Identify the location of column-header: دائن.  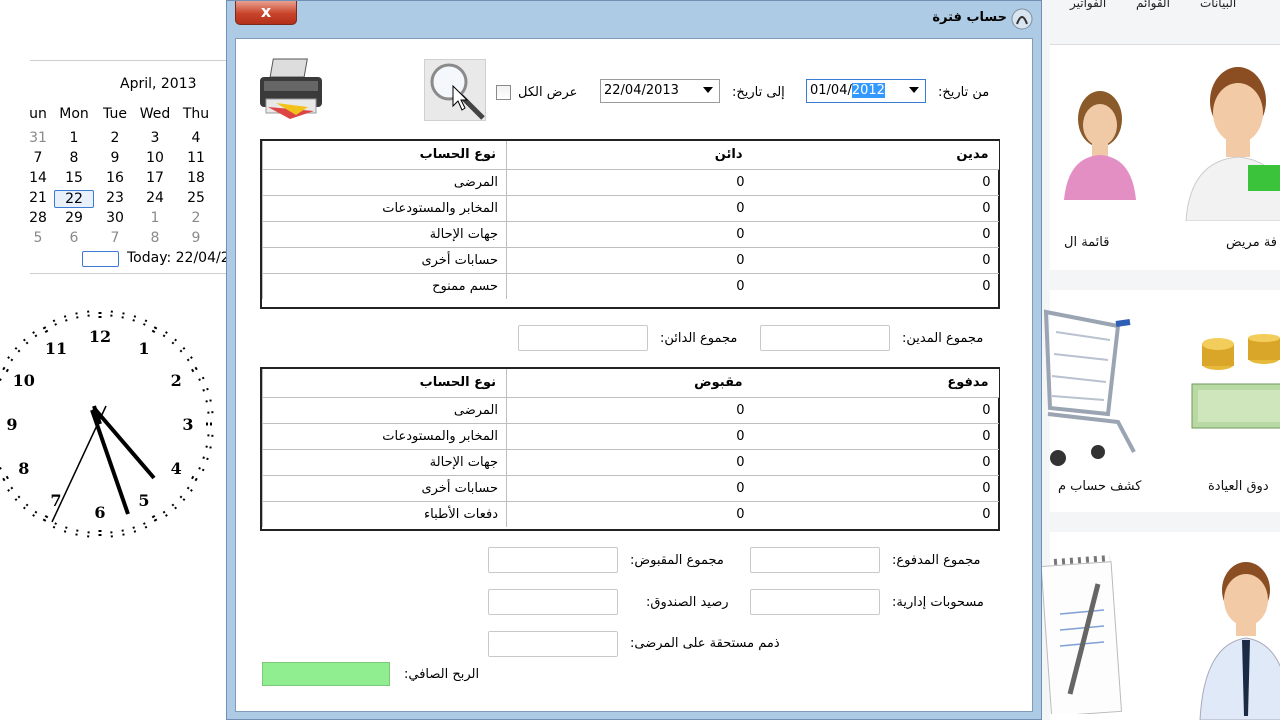
(629, 155).